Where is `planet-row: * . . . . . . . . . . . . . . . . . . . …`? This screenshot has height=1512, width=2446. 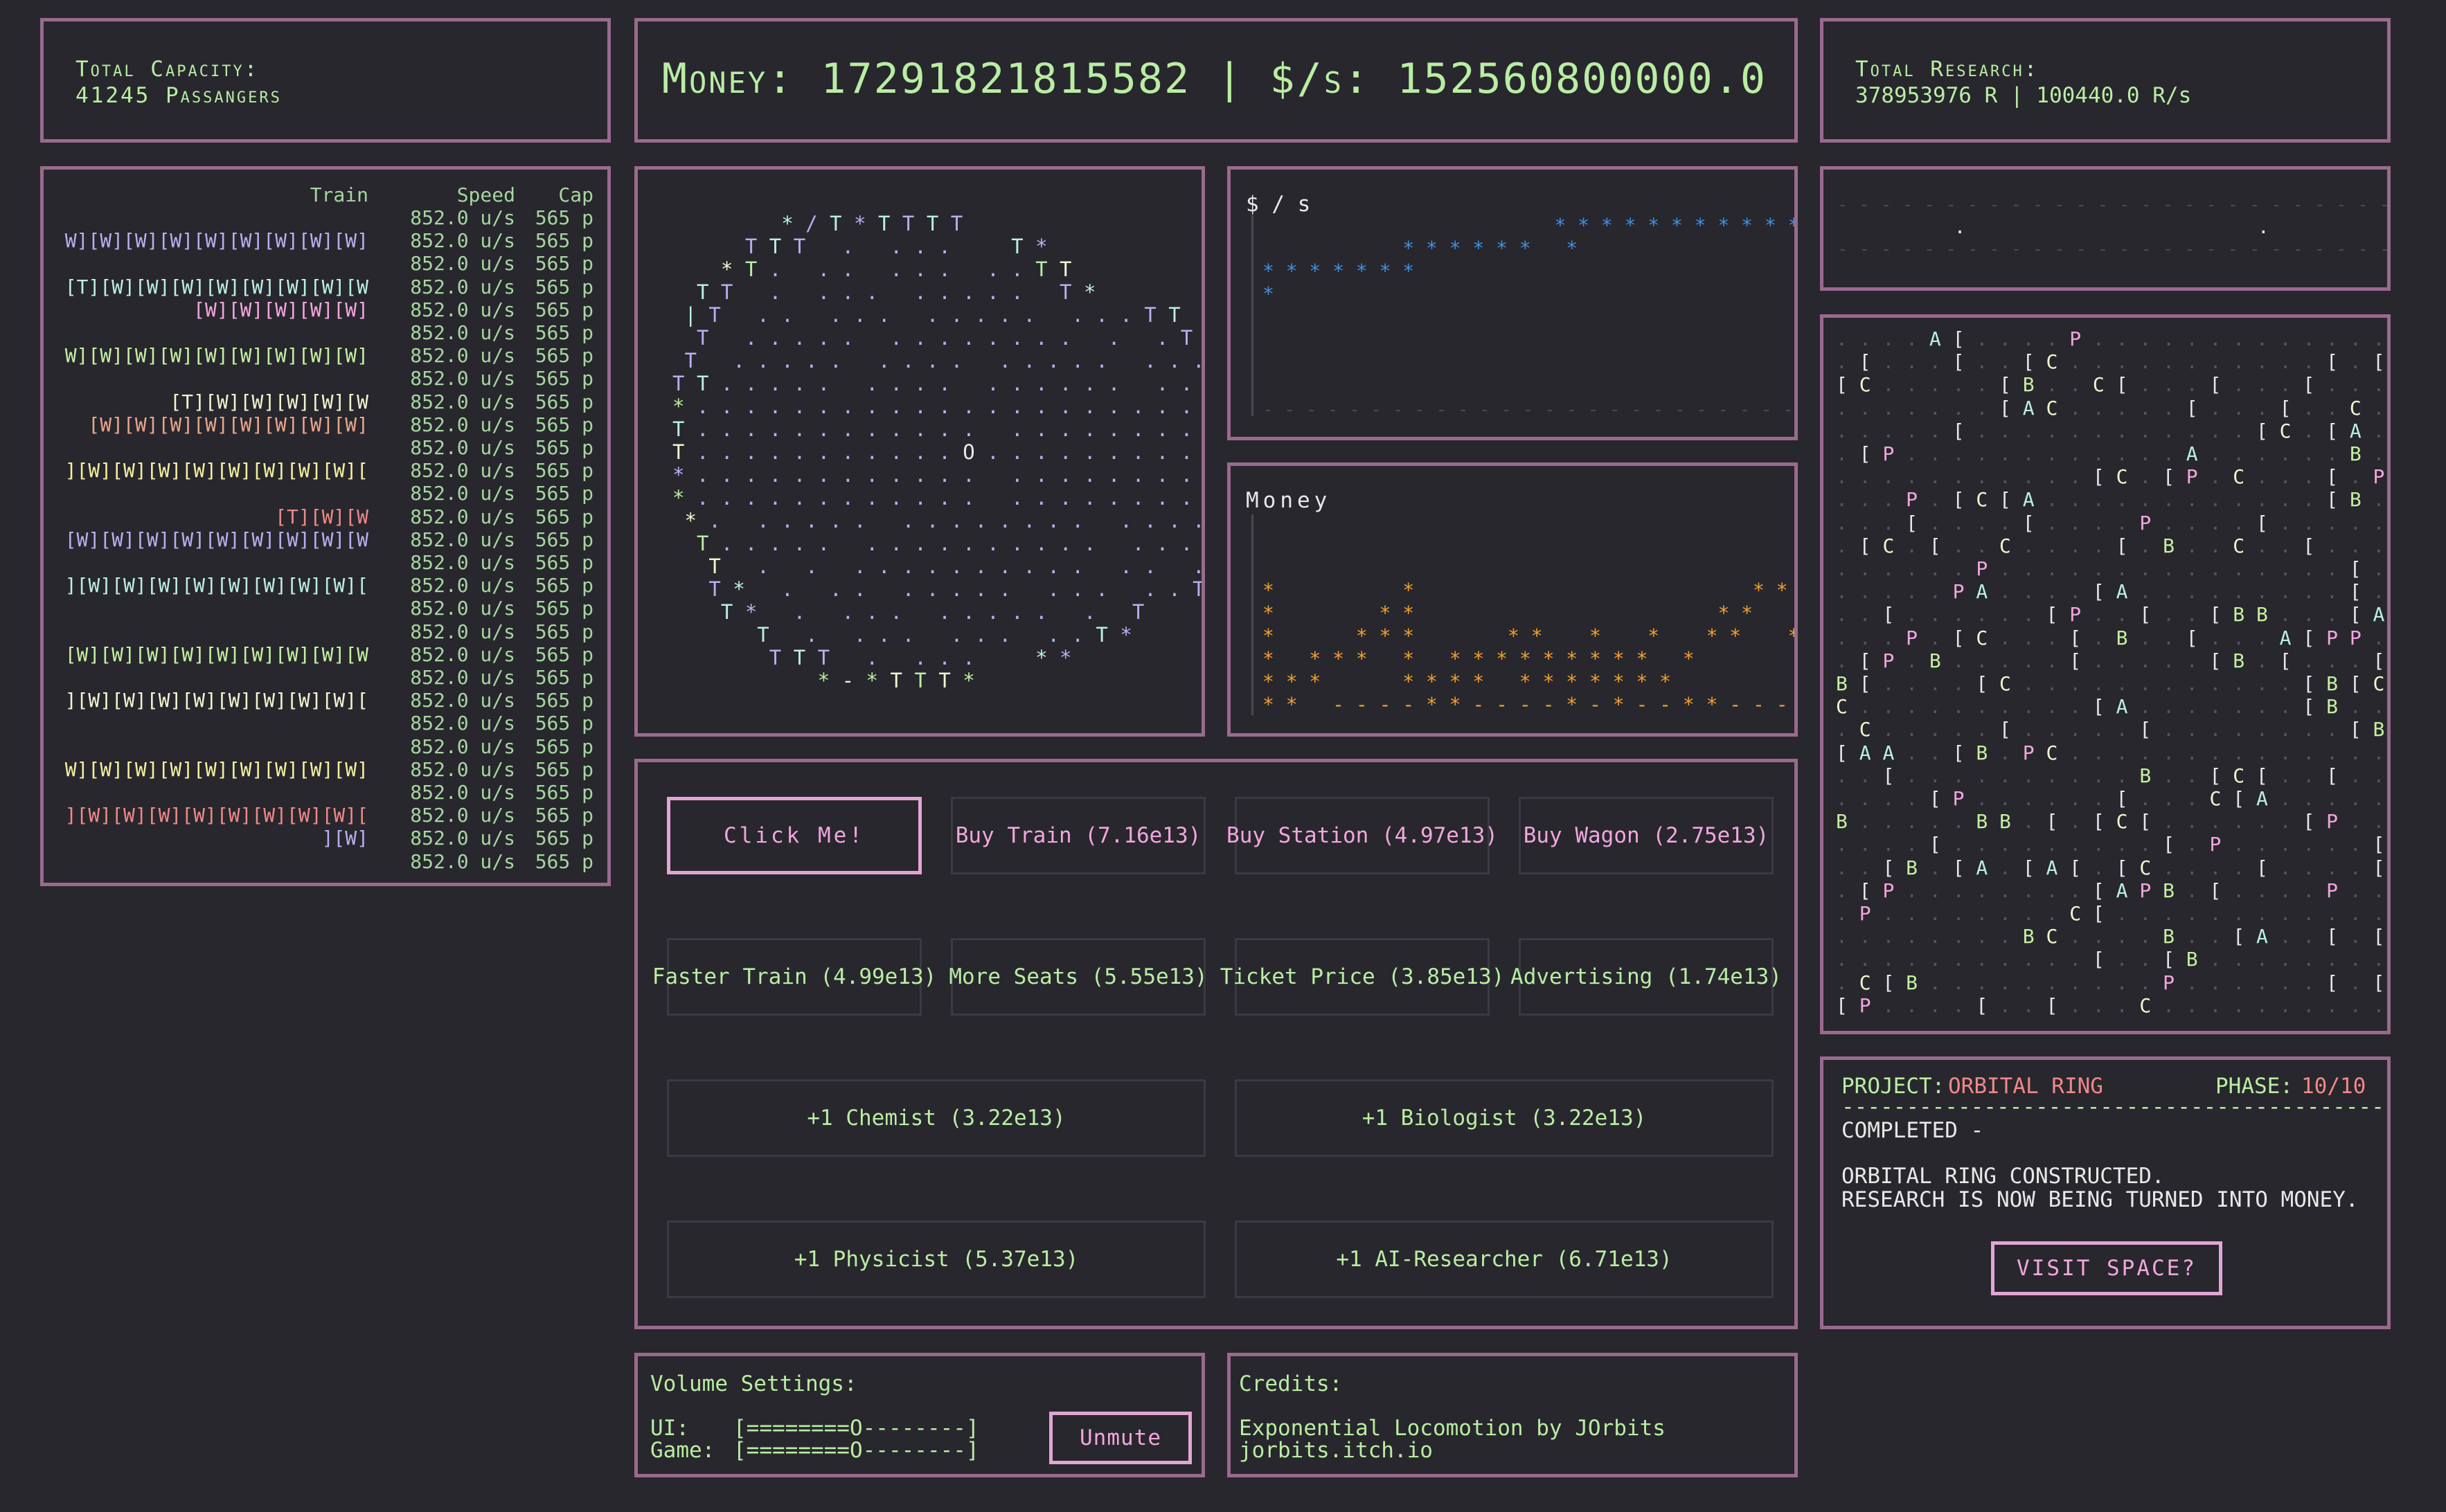 planet-row: * . . . . . . . . . . . . . . . . . . . … is located at coordinates (944, 520).